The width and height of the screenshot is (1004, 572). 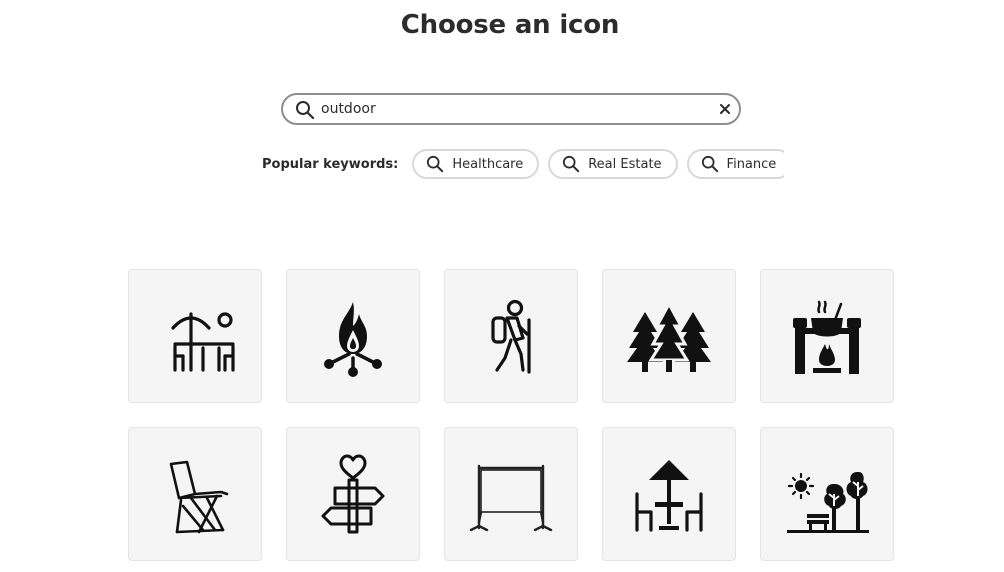 I want to click on cooking-pot-over-fire-icon, so click(x=827, y=337).